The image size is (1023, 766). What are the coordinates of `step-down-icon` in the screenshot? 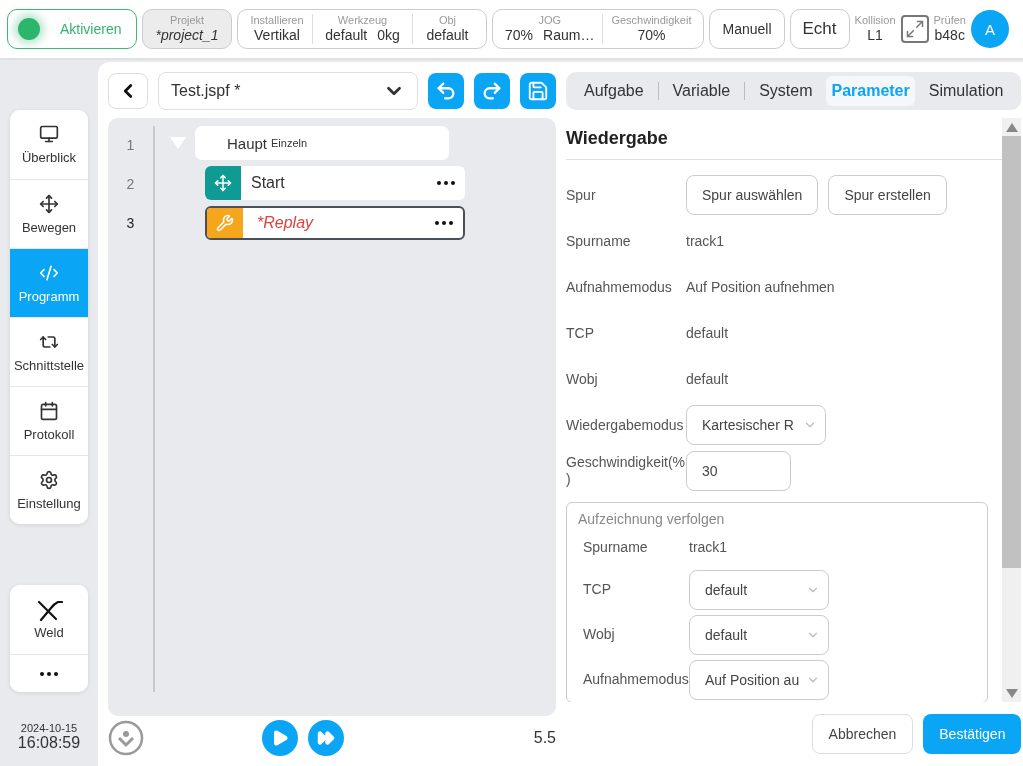 It's located at (126, 738).